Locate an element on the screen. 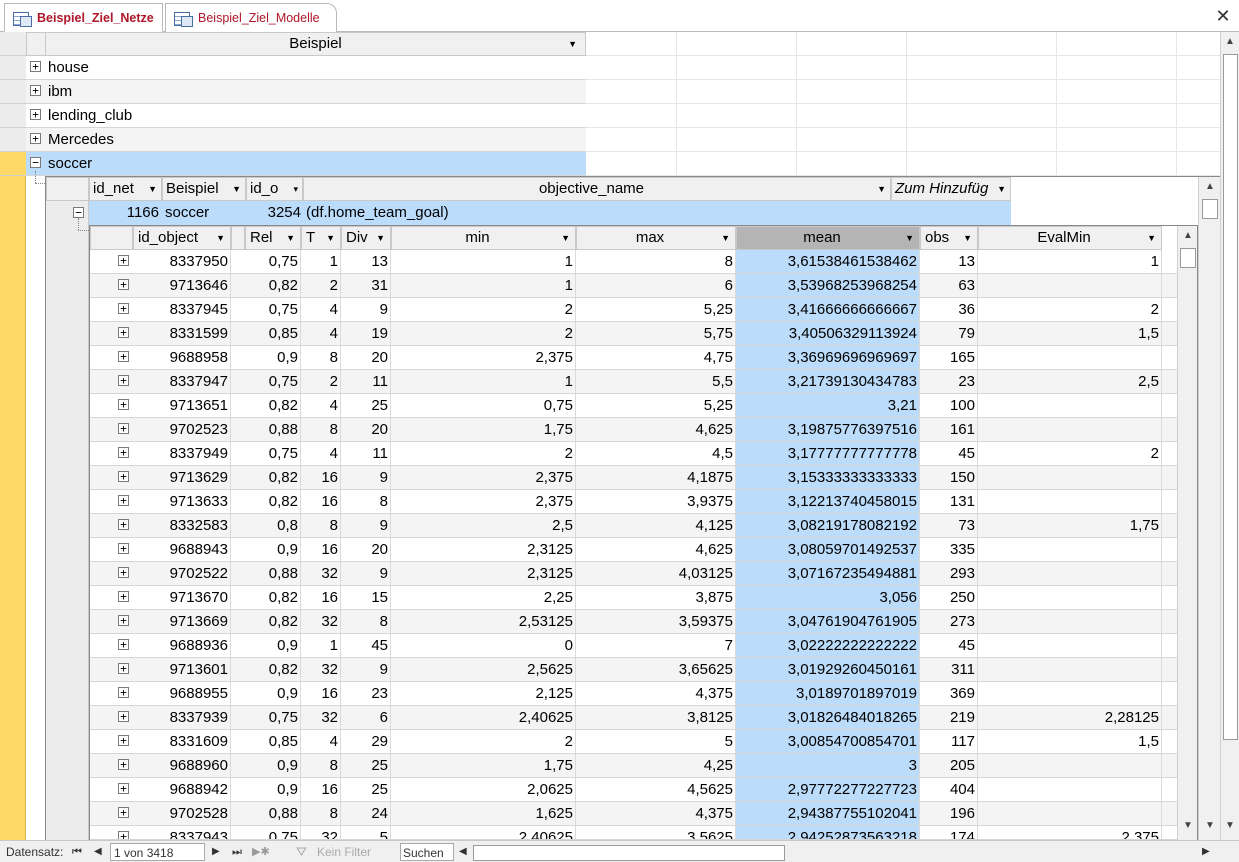 The image size is (1239, 862). outer-row-lending-club: + lending_club is located at coordinates (306, 116).